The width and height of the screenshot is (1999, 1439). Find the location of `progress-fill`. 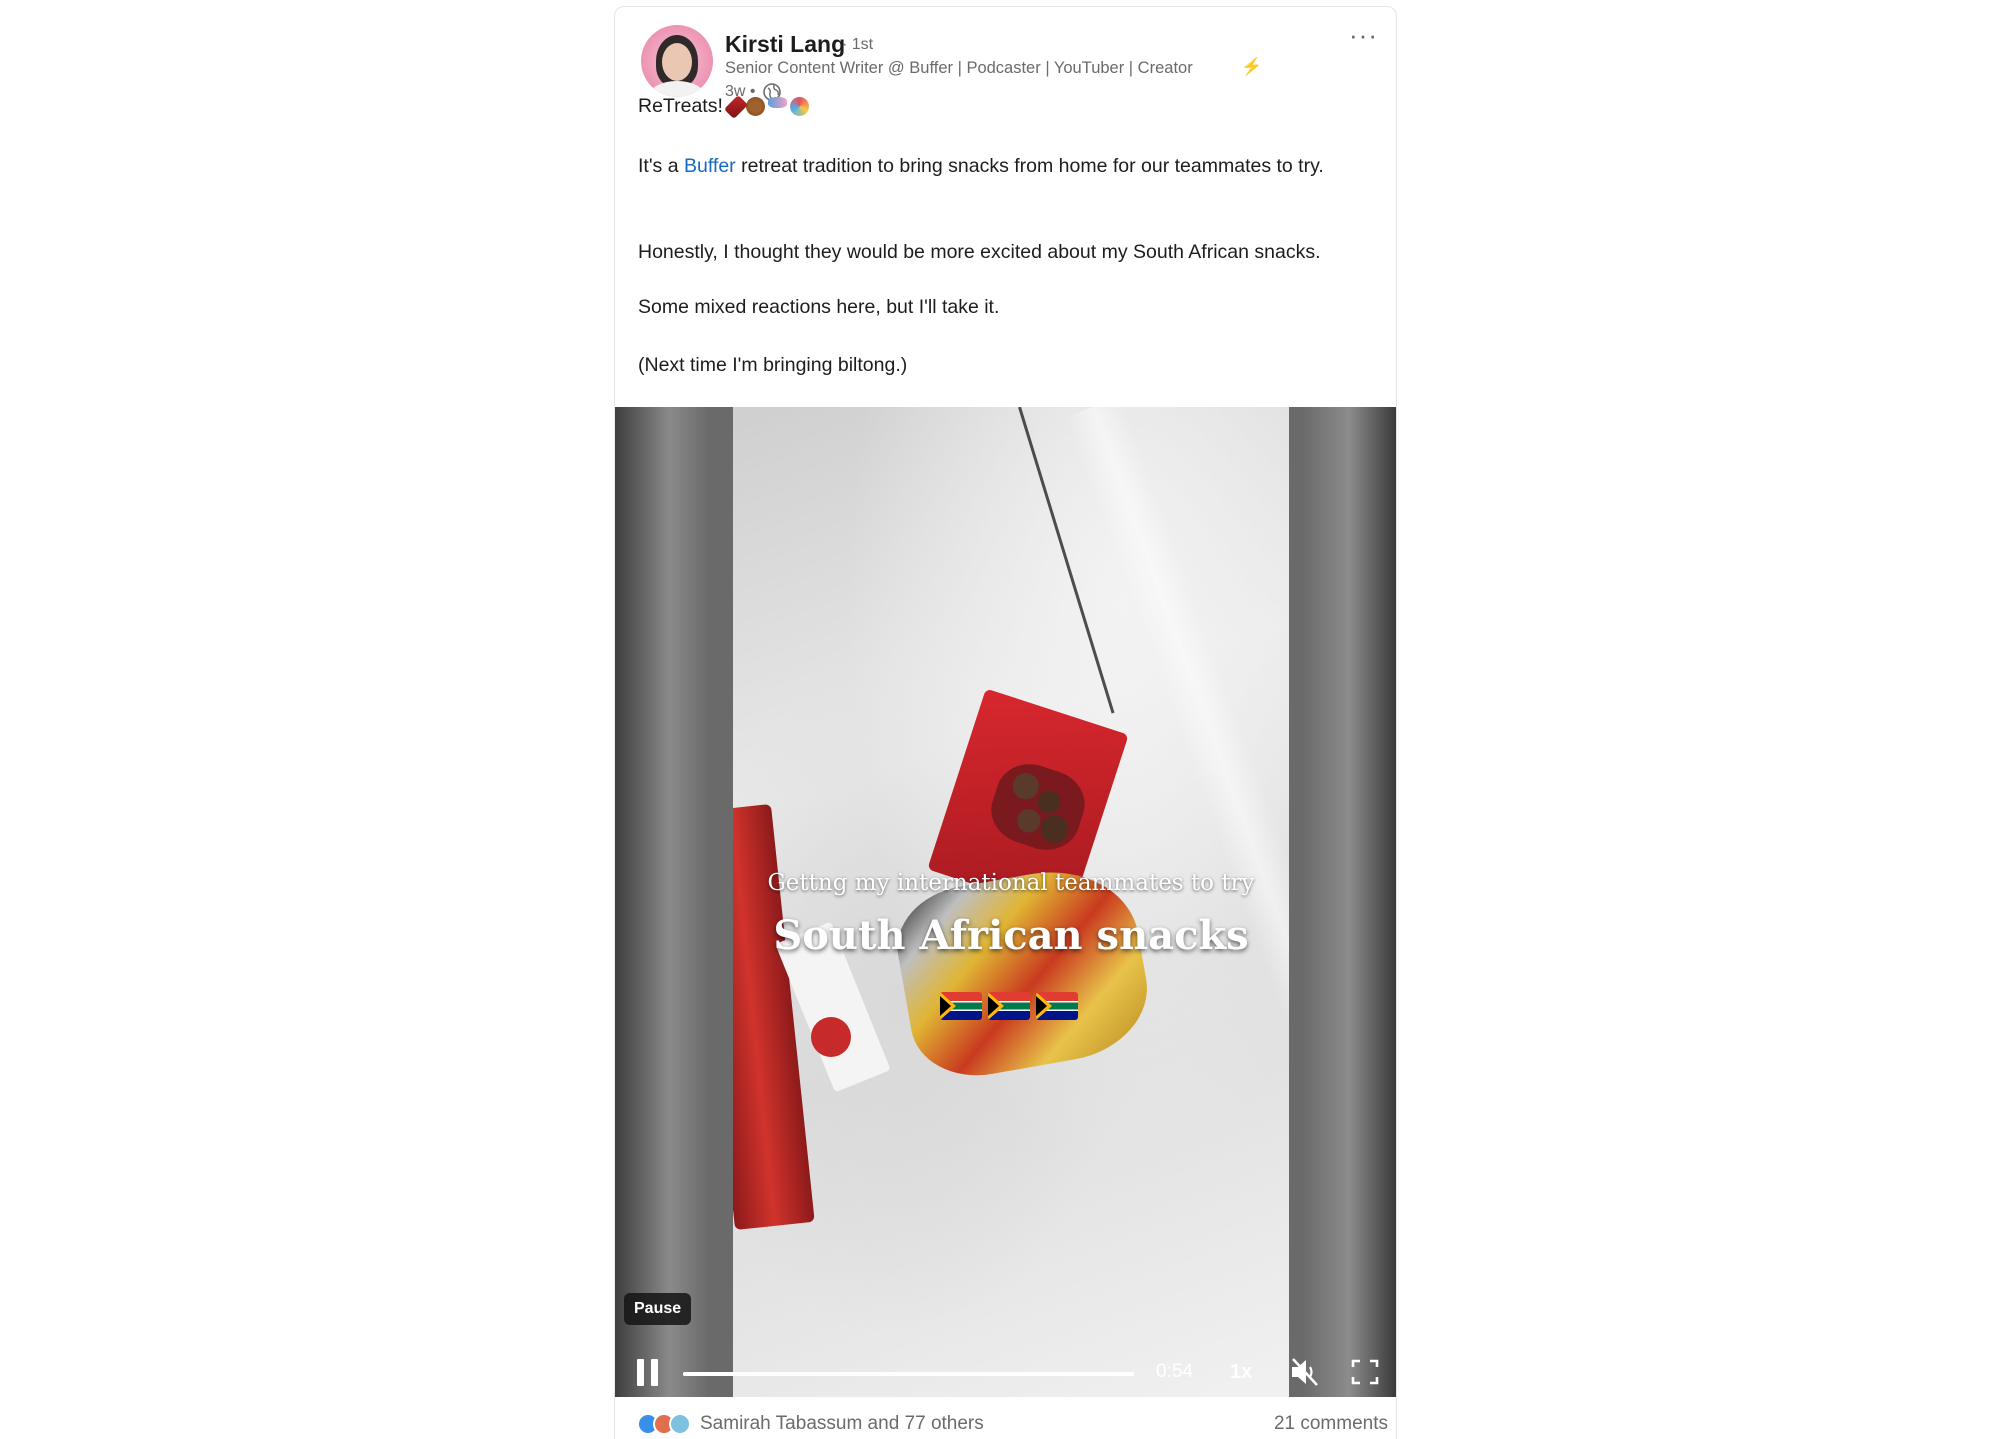

progress-fill is located at coordinates (908, 1374).